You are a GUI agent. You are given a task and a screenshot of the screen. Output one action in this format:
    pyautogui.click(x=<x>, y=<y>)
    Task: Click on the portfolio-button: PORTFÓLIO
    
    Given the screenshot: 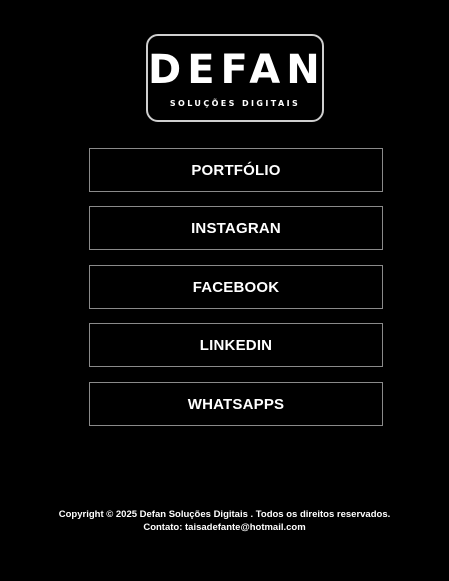 What is the action you would take?
    pyautogui.click(x=236, y=170)
    